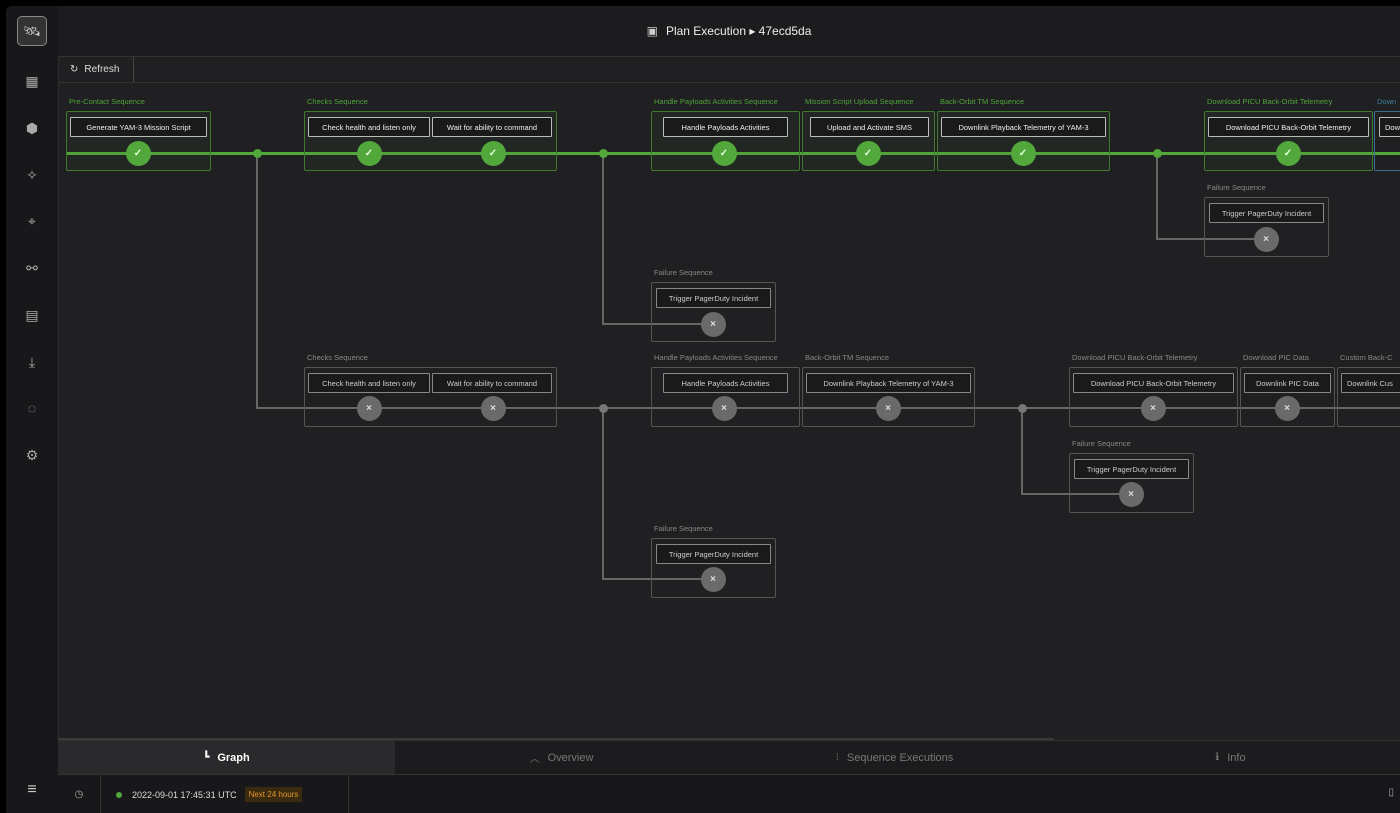 The width and height of the screenshot is (1400, 813). Describe the element at coordinates (32, 31) in the screenshot. I see `satellite-logo-icon: 🛰` at that location.